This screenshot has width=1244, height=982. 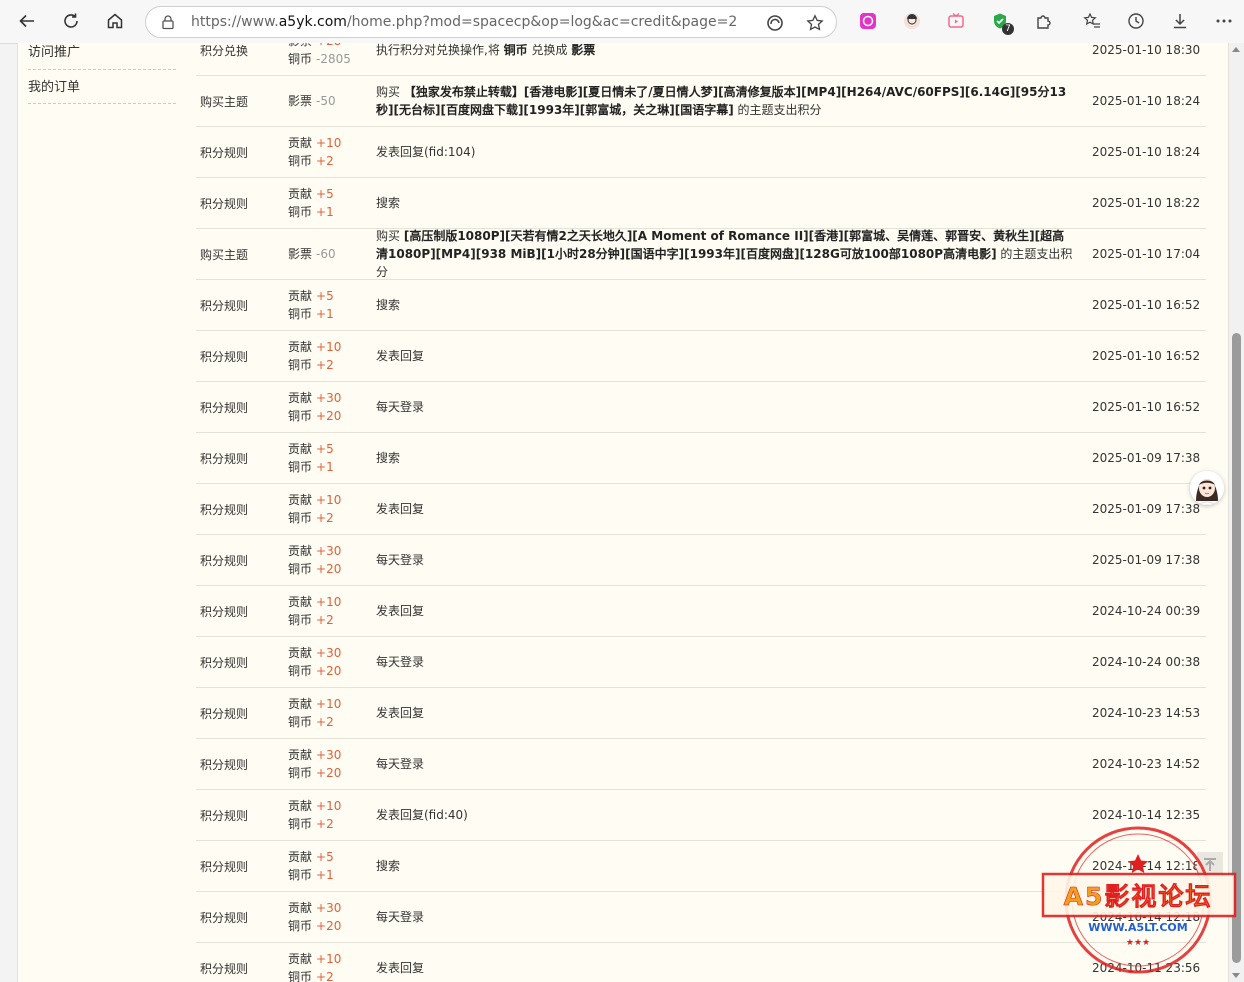 I want to click on downloads-button, so click(x=1180, y=21).